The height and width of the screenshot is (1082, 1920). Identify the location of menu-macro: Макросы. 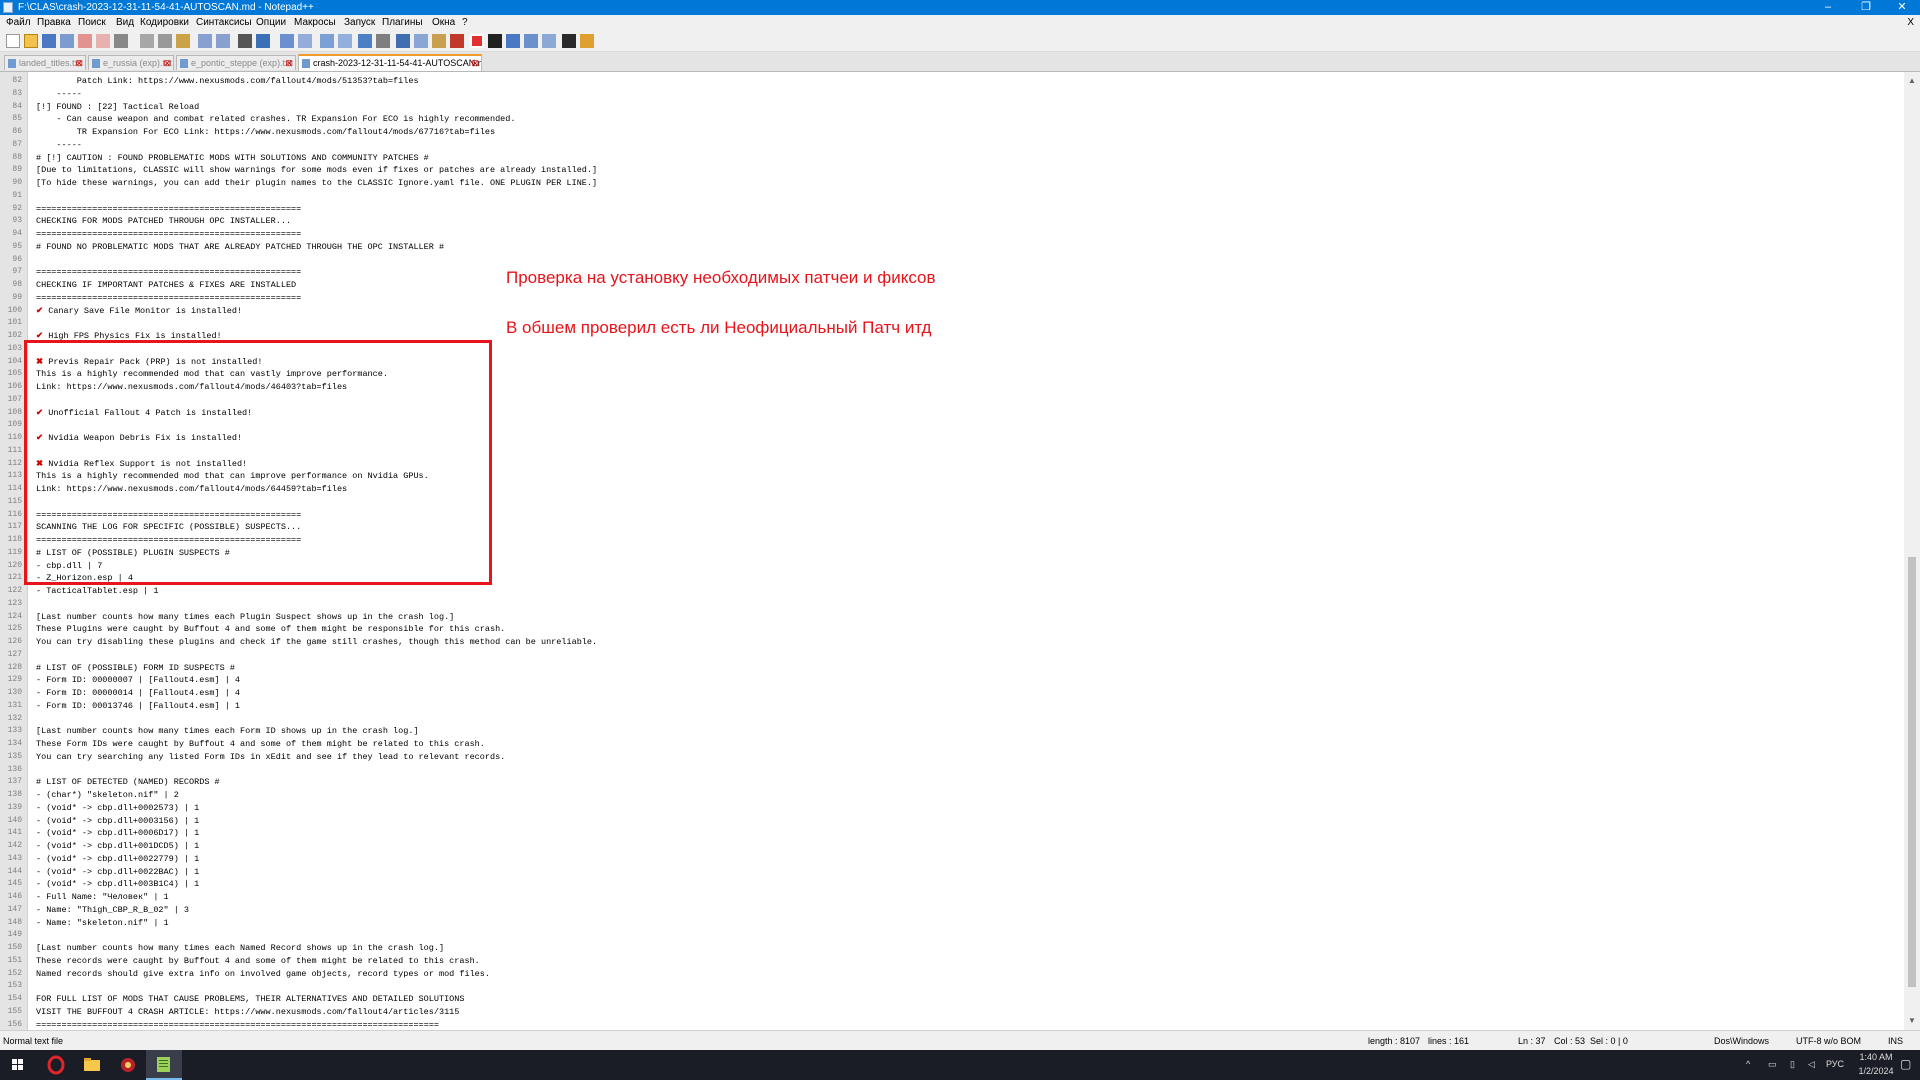
(315, 23).